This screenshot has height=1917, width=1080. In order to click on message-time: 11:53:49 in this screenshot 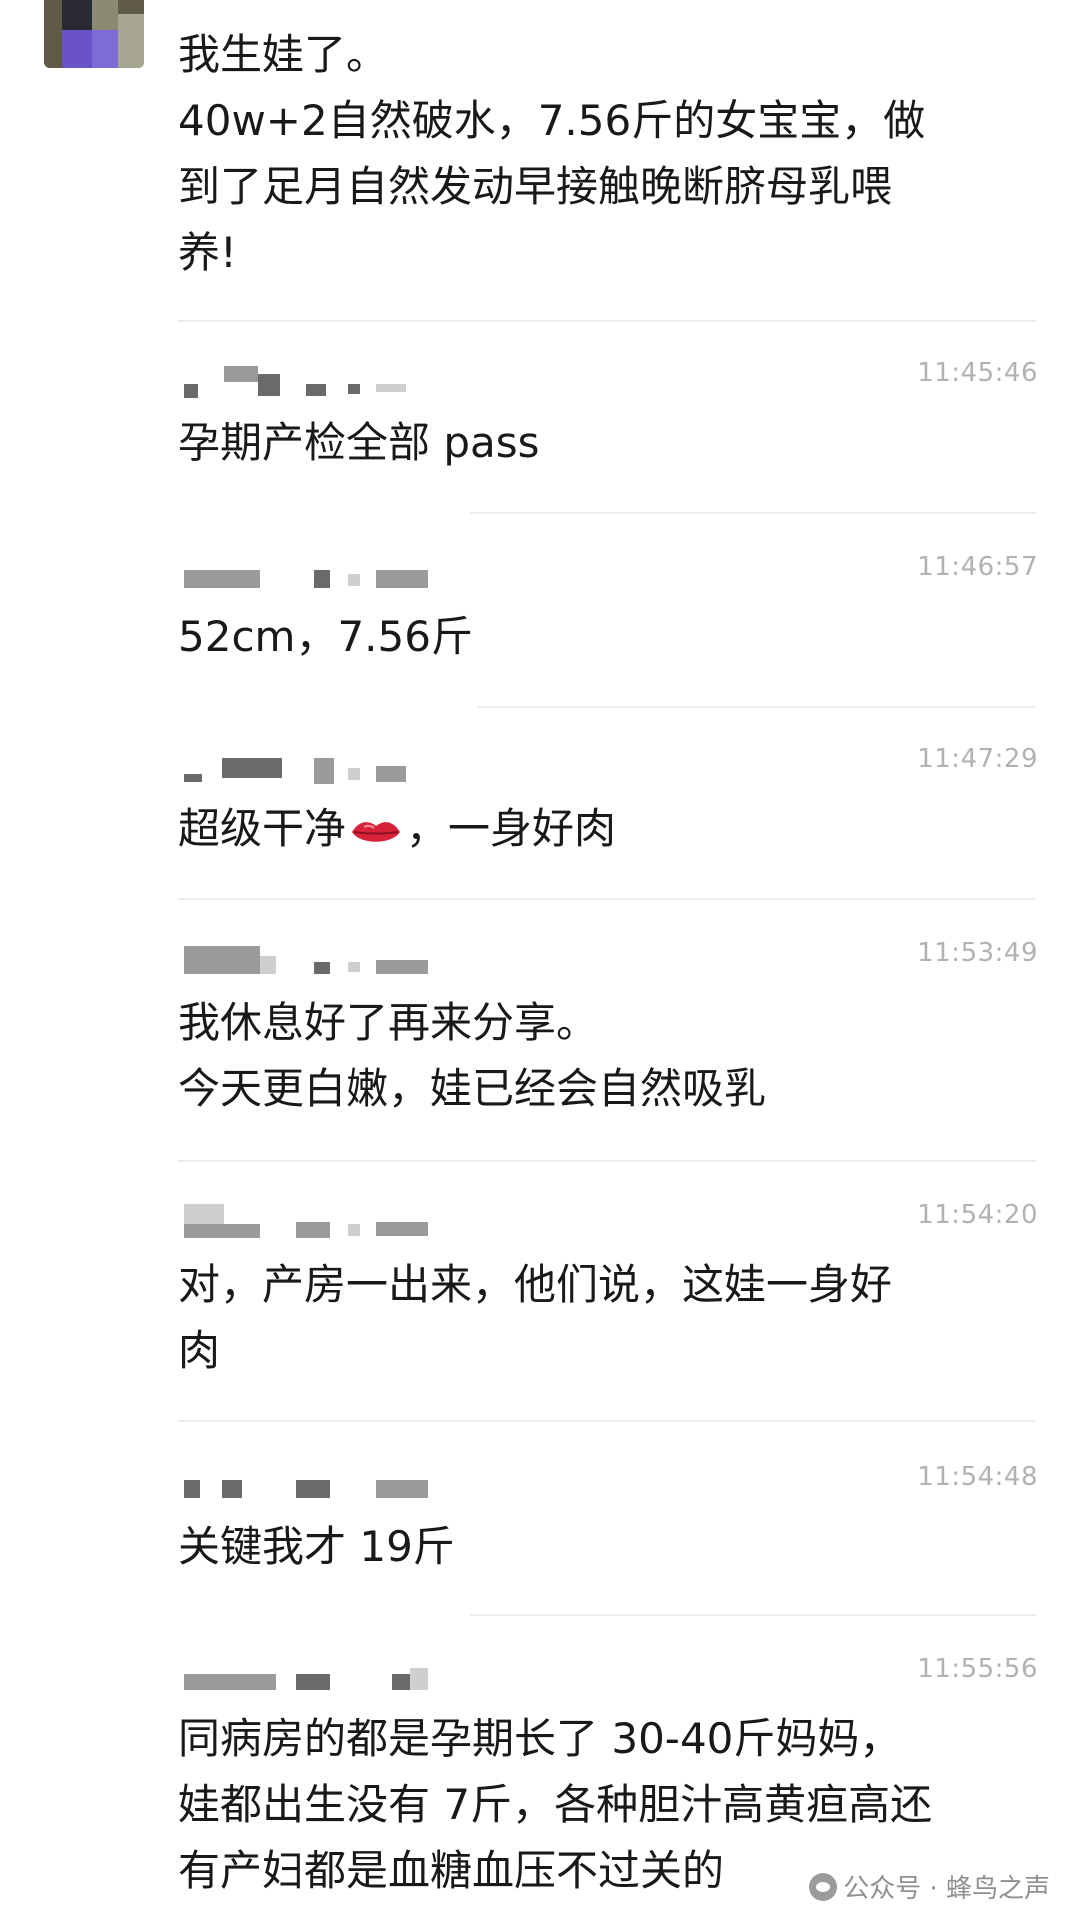, I will do `click(977, 953)`.